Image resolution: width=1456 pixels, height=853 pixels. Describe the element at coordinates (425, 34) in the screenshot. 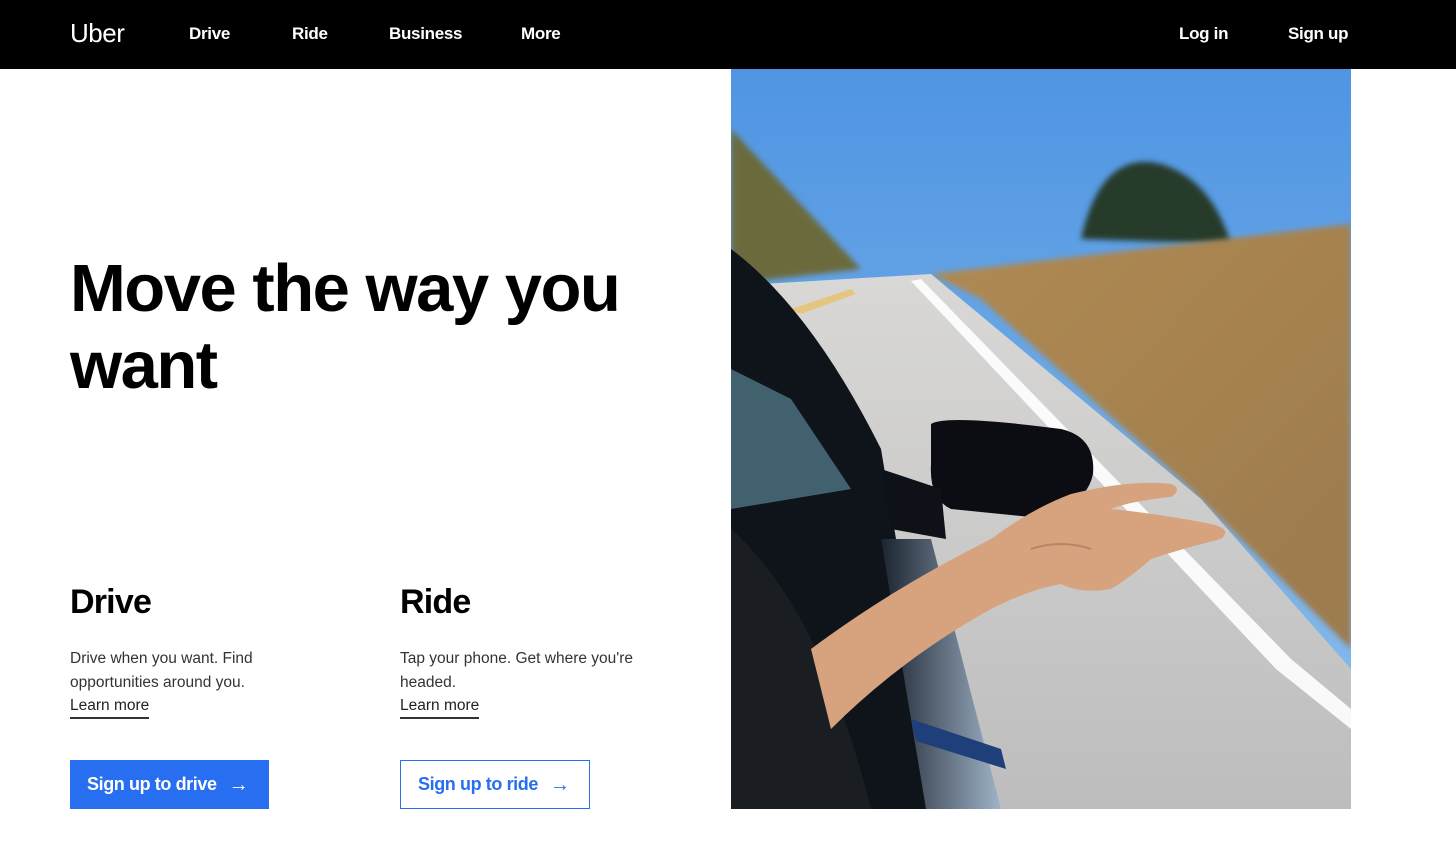

I see `nav-business: Business` at that location.